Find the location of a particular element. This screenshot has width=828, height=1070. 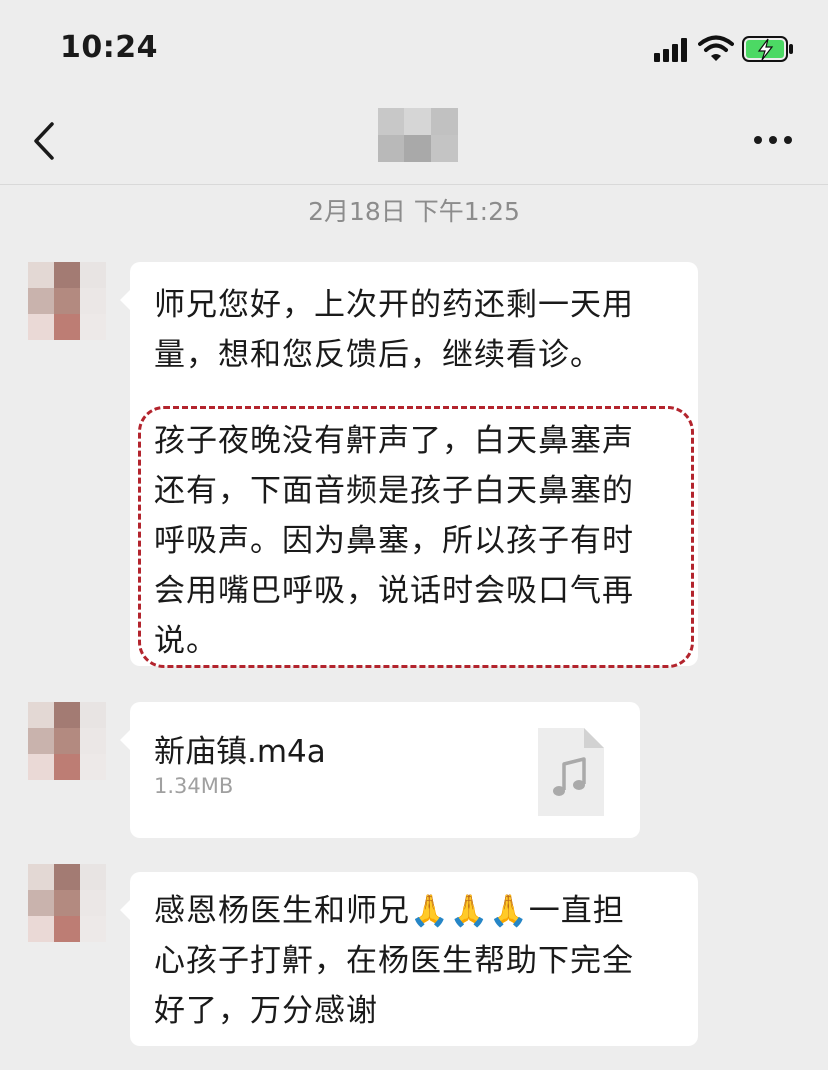

chat-header is located at coordinates (414, 142).